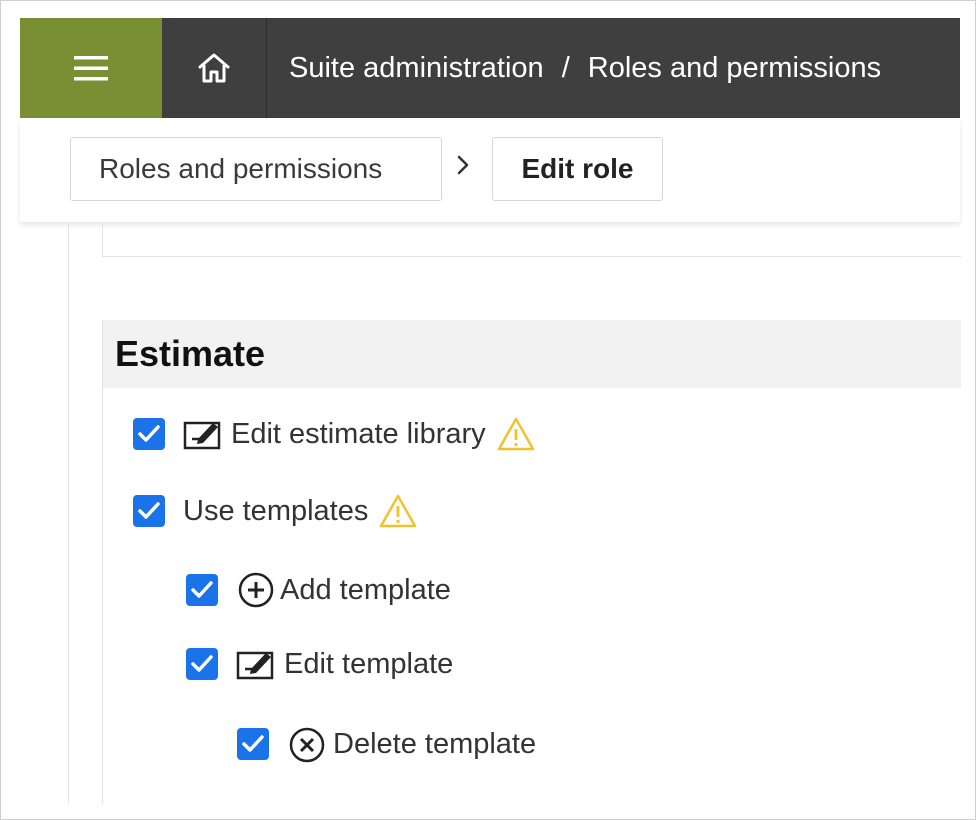 The image size is (976, 820). Describe the element at coordinates (365, 589) in the screenshot. I see `permission-label: Add template` at that location.